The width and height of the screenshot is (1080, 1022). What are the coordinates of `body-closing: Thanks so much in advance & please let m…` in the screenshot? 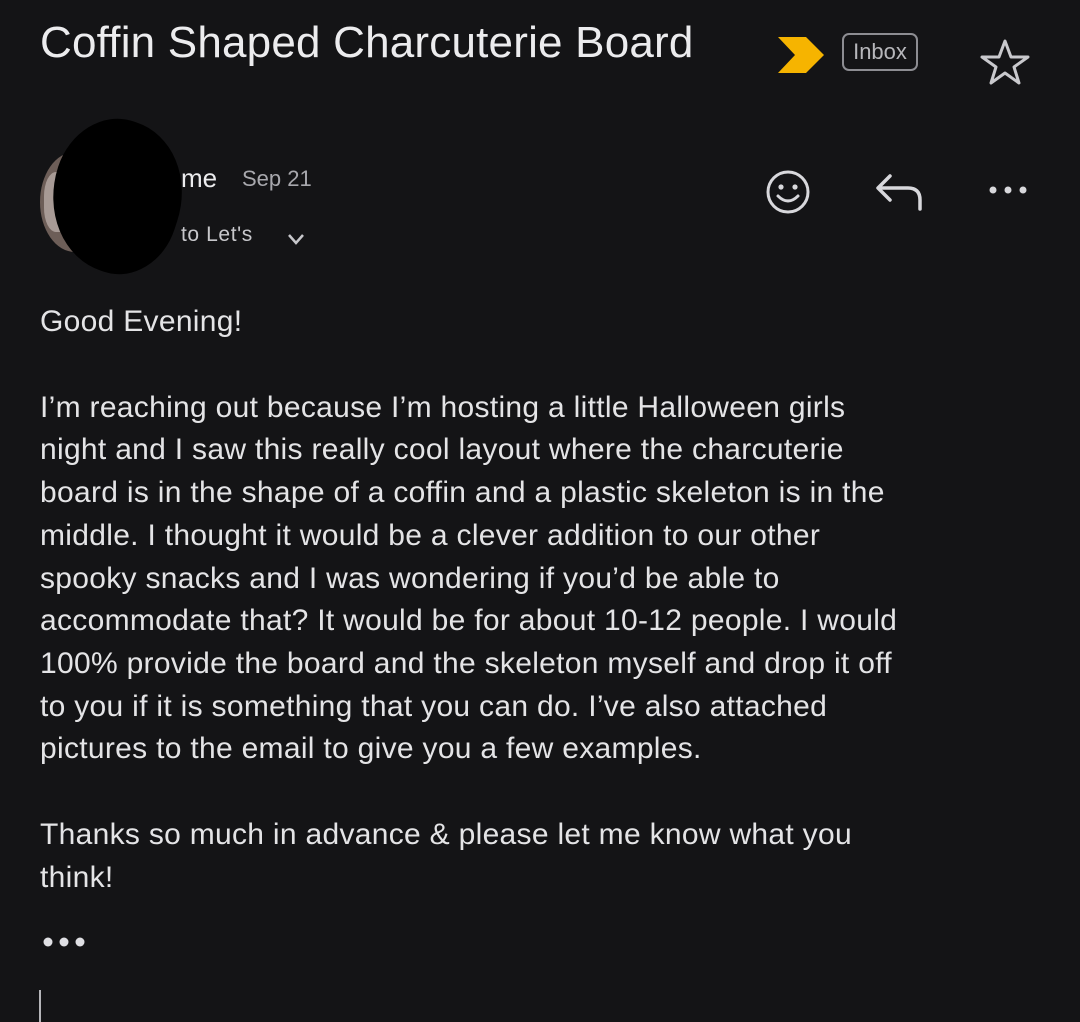 It's located at (446, 856).